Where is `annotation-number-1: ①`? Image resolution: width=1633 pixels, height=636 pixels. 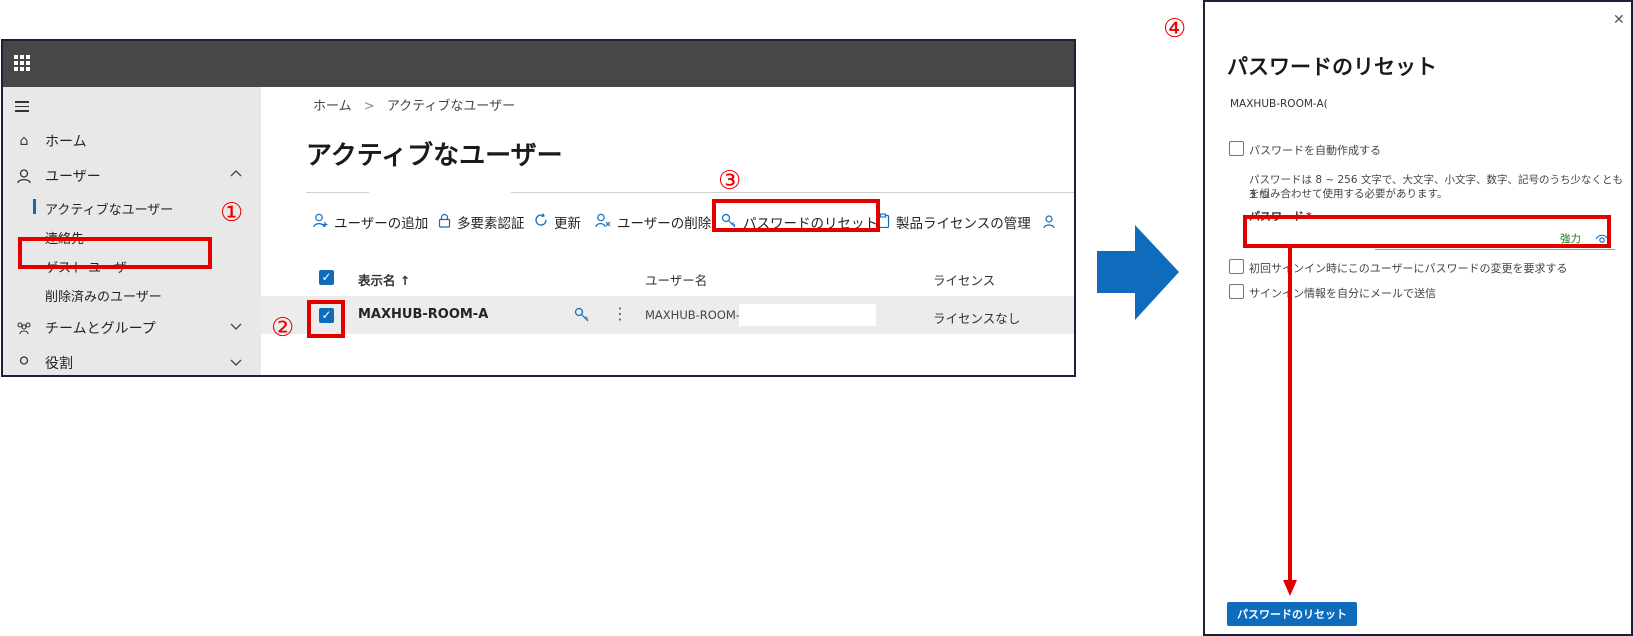 annotation-number-1: ① is located at coordinates (232, 213).